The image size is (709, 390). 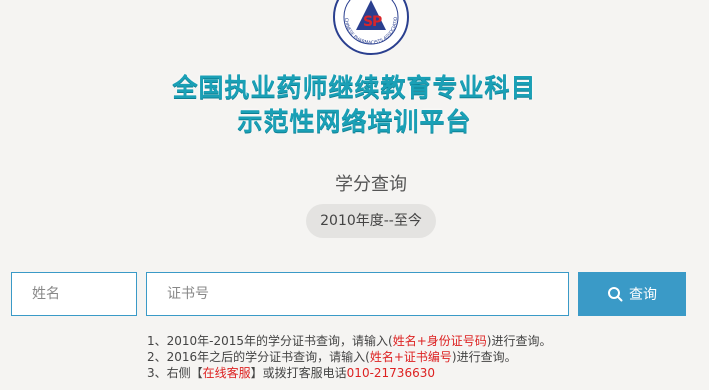 What do you see at coordinates (354, 87) in the screenshot?
I see `headline-line1: 全国执业药师继续教育专业科目` at bounding box center [354, 87].